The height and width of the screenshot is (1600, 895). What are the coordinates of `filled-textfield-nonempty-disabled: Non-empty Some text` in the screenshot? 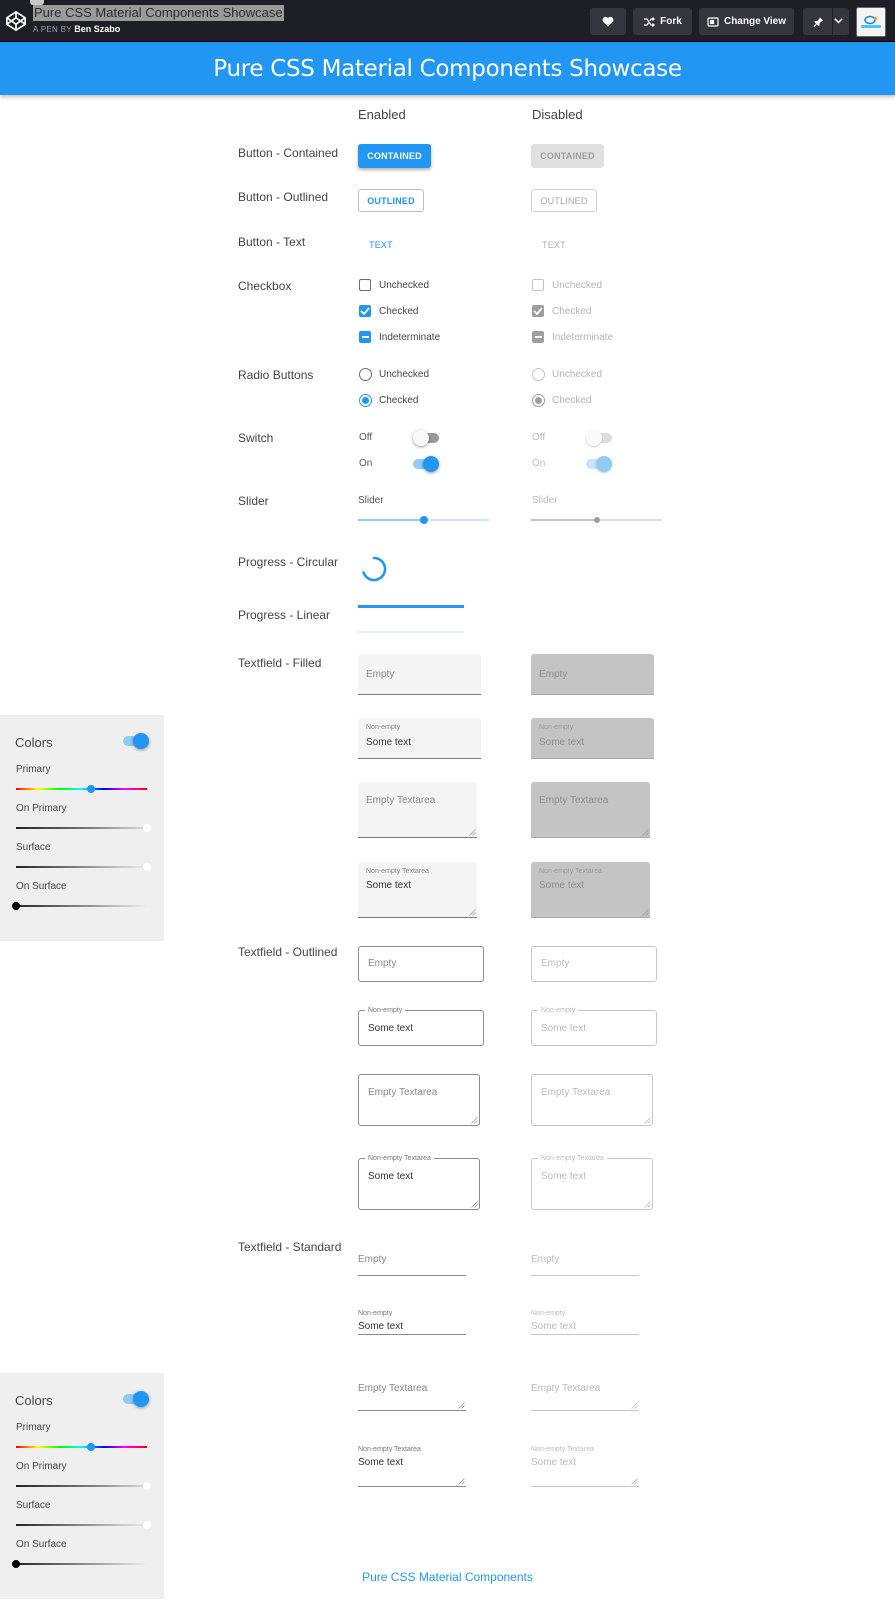 It's located at (592, 738).